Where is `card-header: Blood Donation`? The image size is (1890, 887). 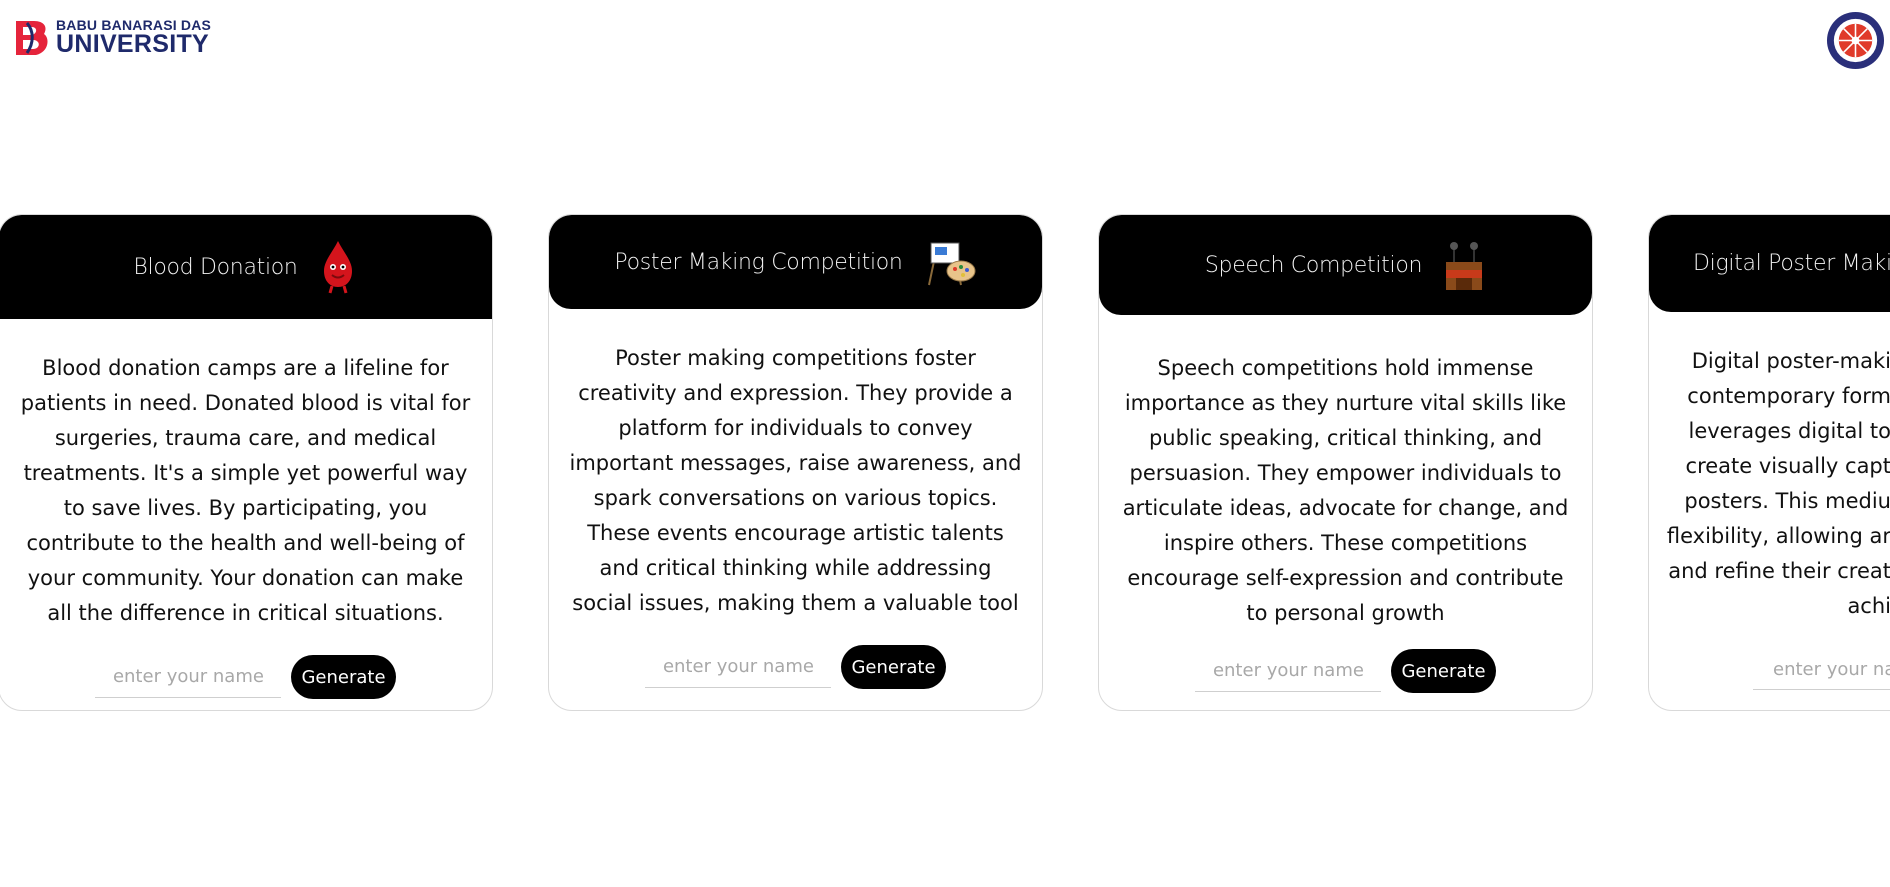
card-header: Blood Donation is located at coordinates (246, 267).